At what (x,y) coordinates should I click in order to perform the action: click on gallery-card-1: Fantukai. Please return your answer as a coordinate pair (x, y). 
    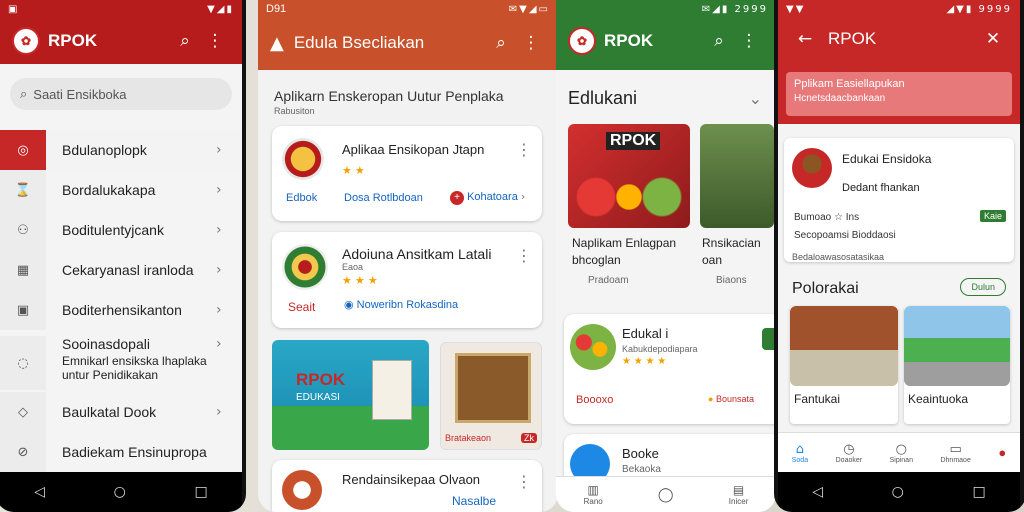
    Looking at the image, I should click on (844, 365).